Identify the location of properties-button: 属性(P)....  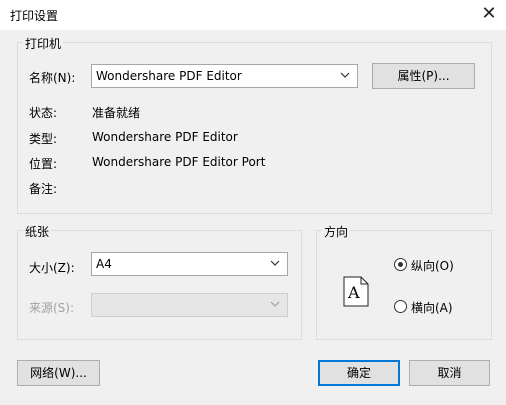
(423, 76).